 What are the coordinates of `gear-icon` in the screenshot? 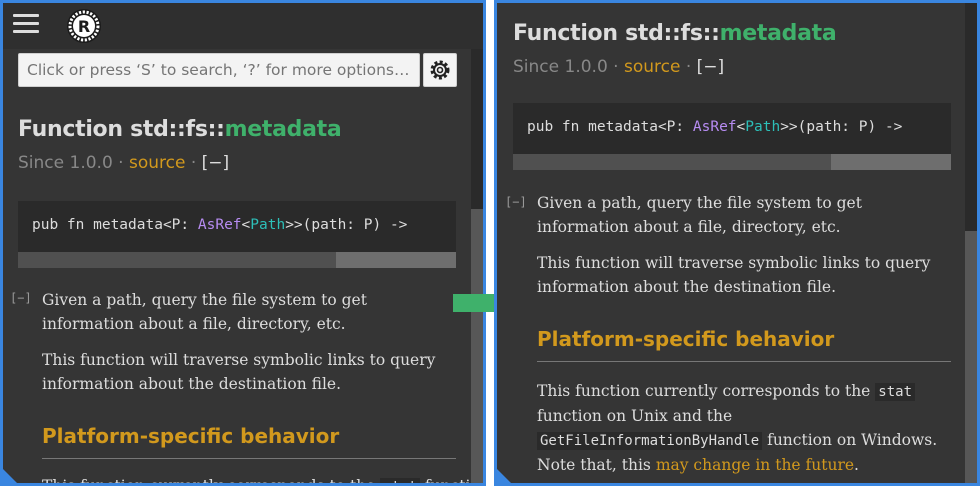 It's located at (440, 70).